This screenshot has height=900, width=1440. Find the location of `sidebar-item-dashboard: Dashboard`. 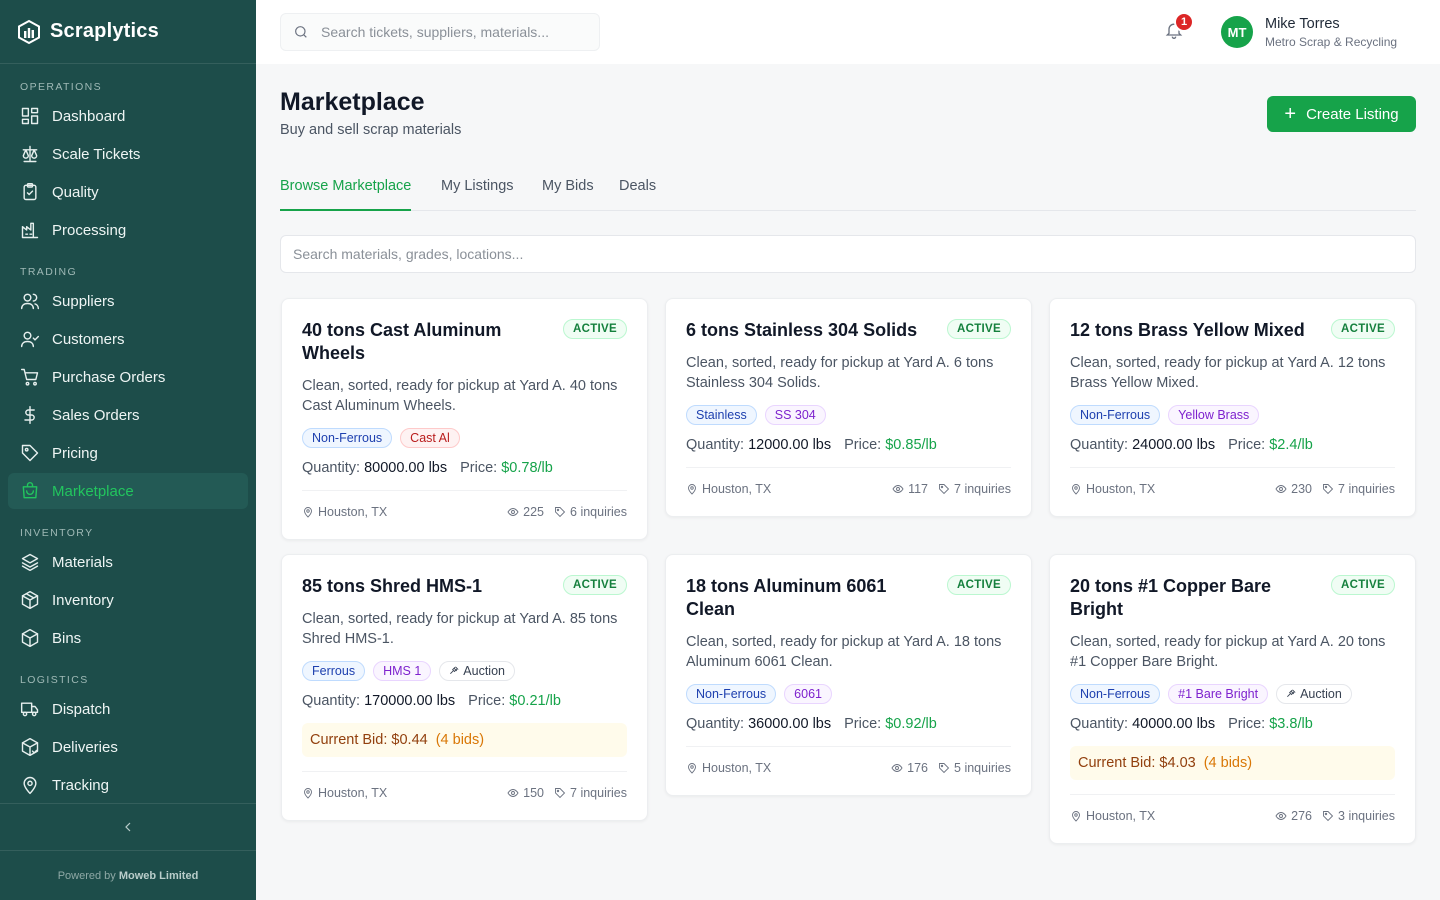

sidebar-item-dashboard: Dashboard is located at coordinates (128, 116).